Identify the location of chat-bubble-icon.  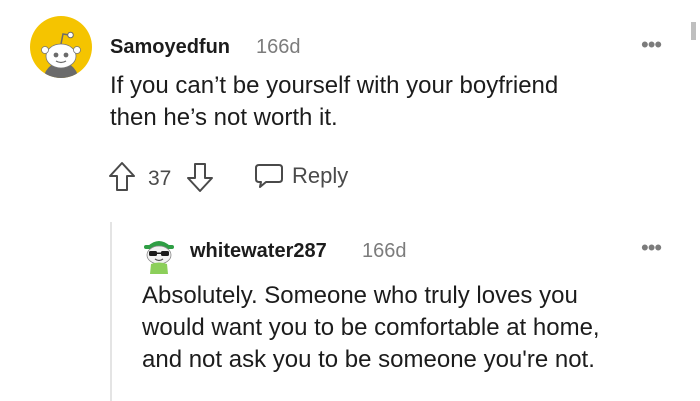
(269, 176).